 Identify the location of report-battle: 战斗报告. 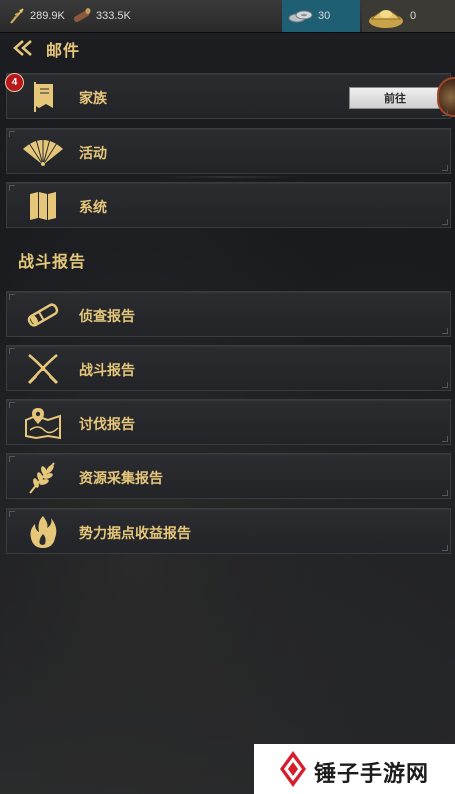
(228, 368).